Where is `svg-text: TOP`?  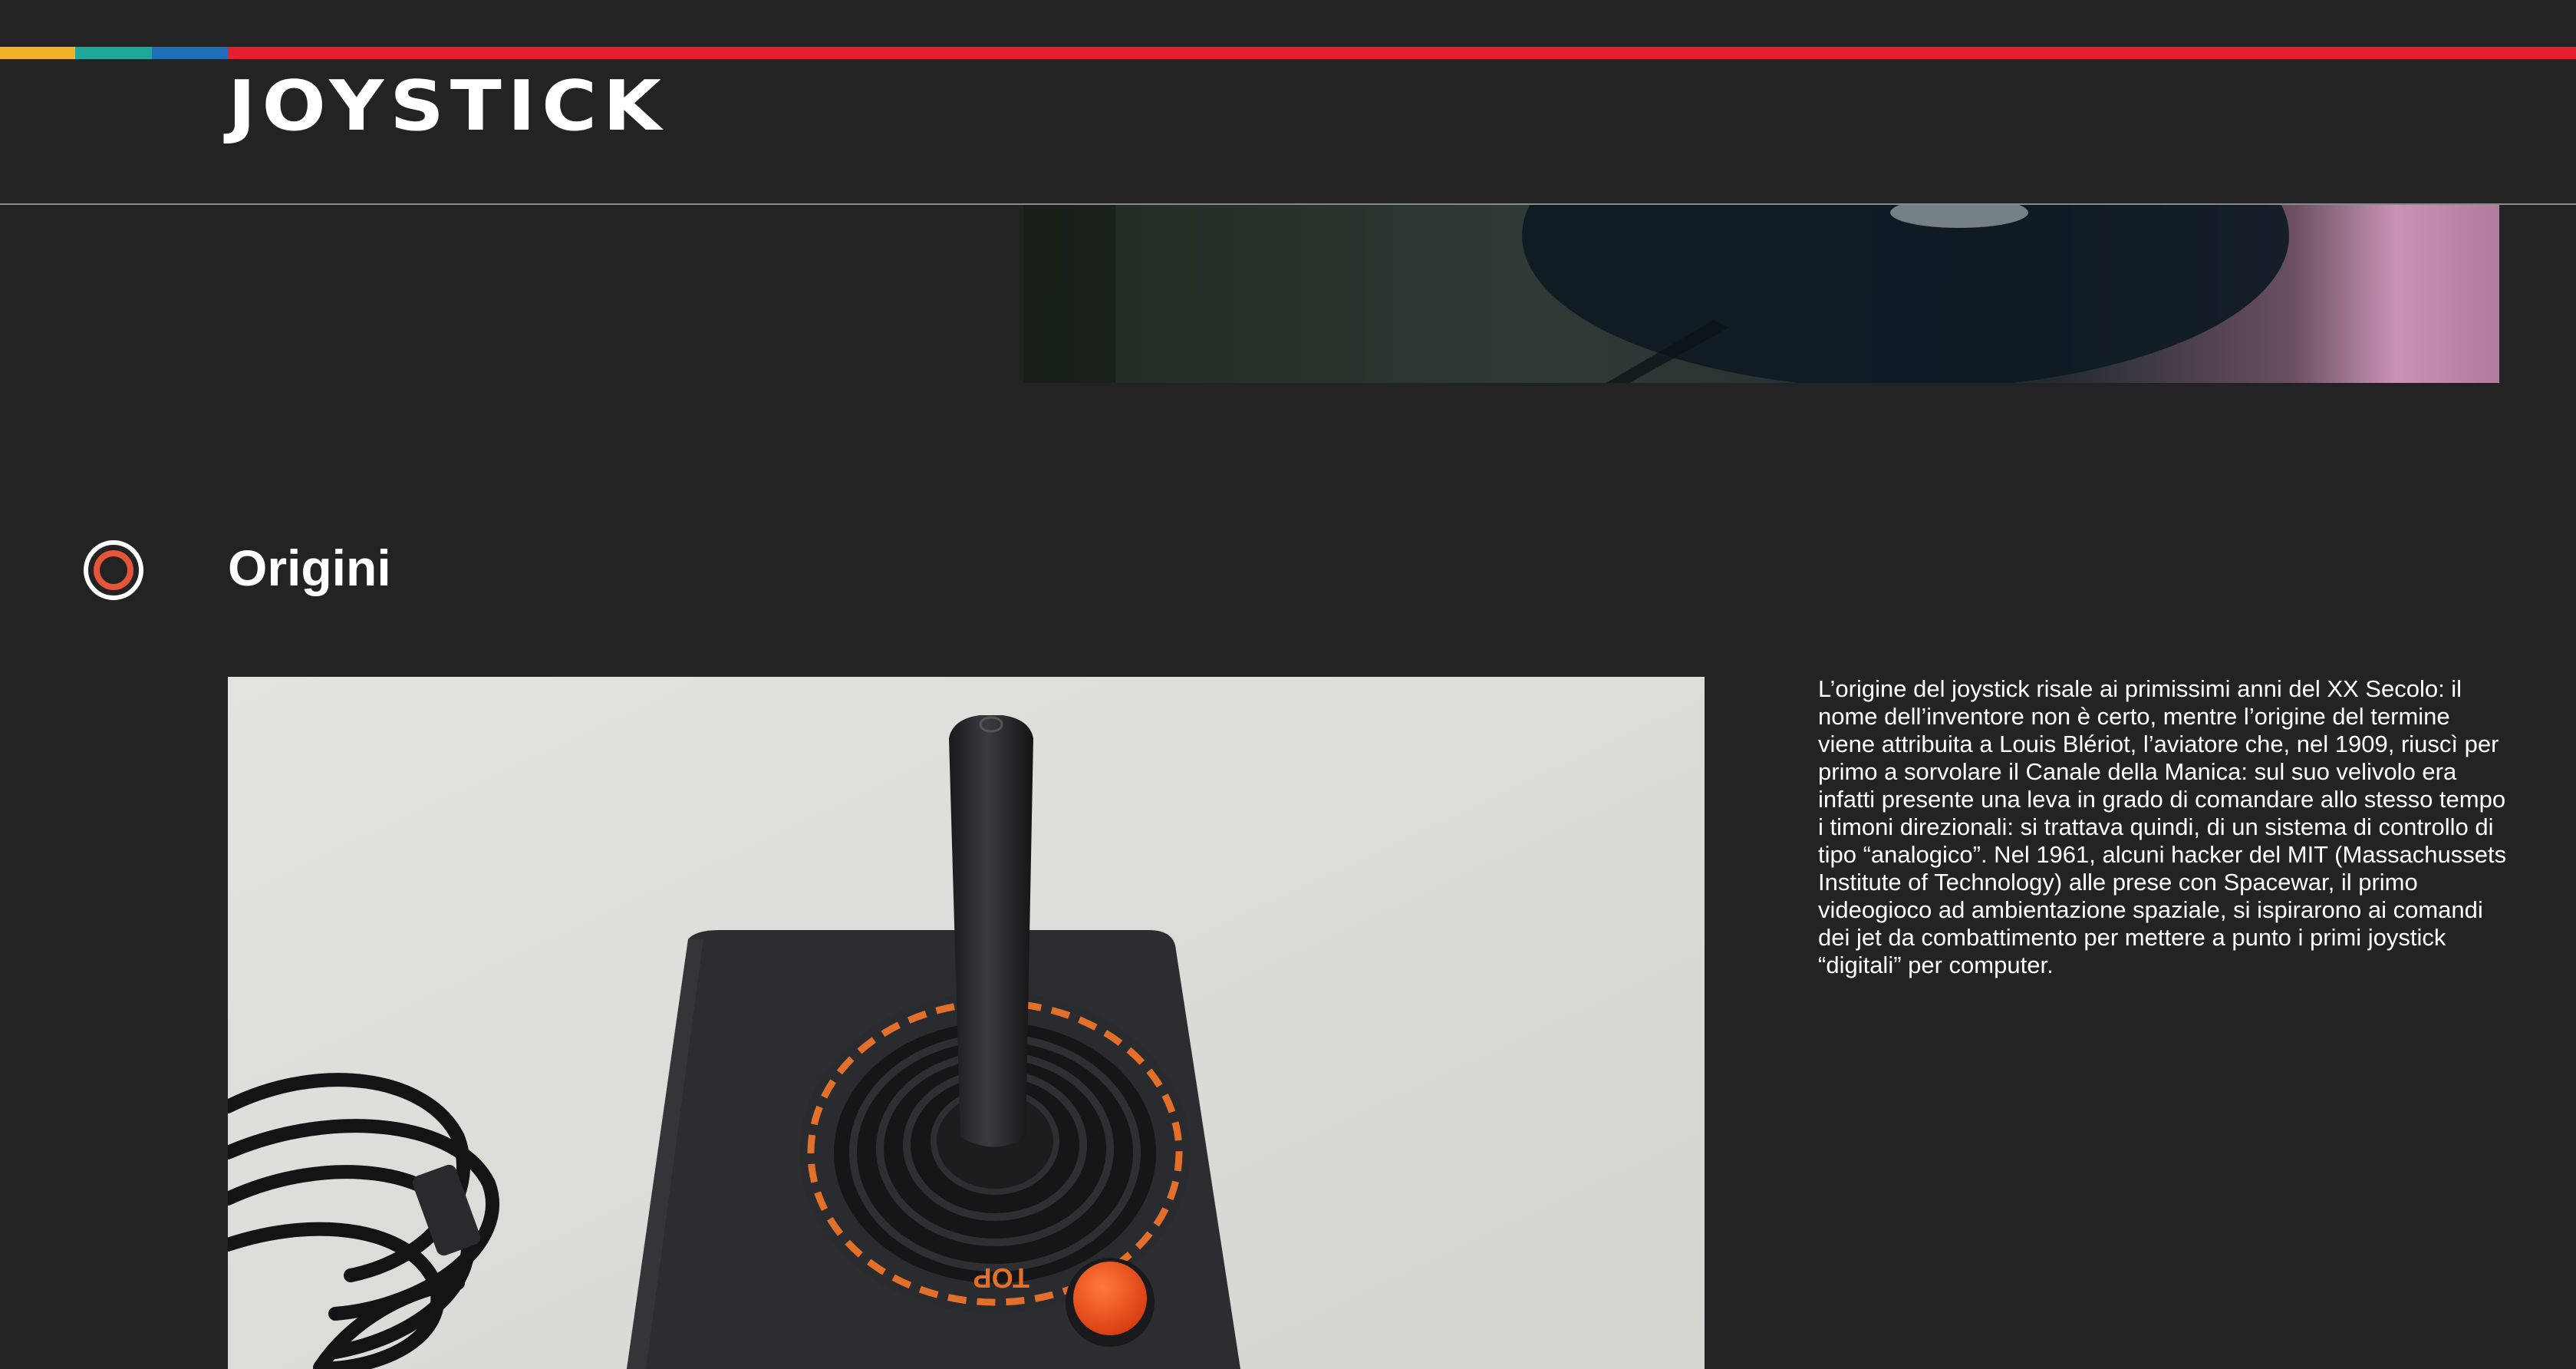
svg-text: TOP is located at coordinates (1001, 1278).